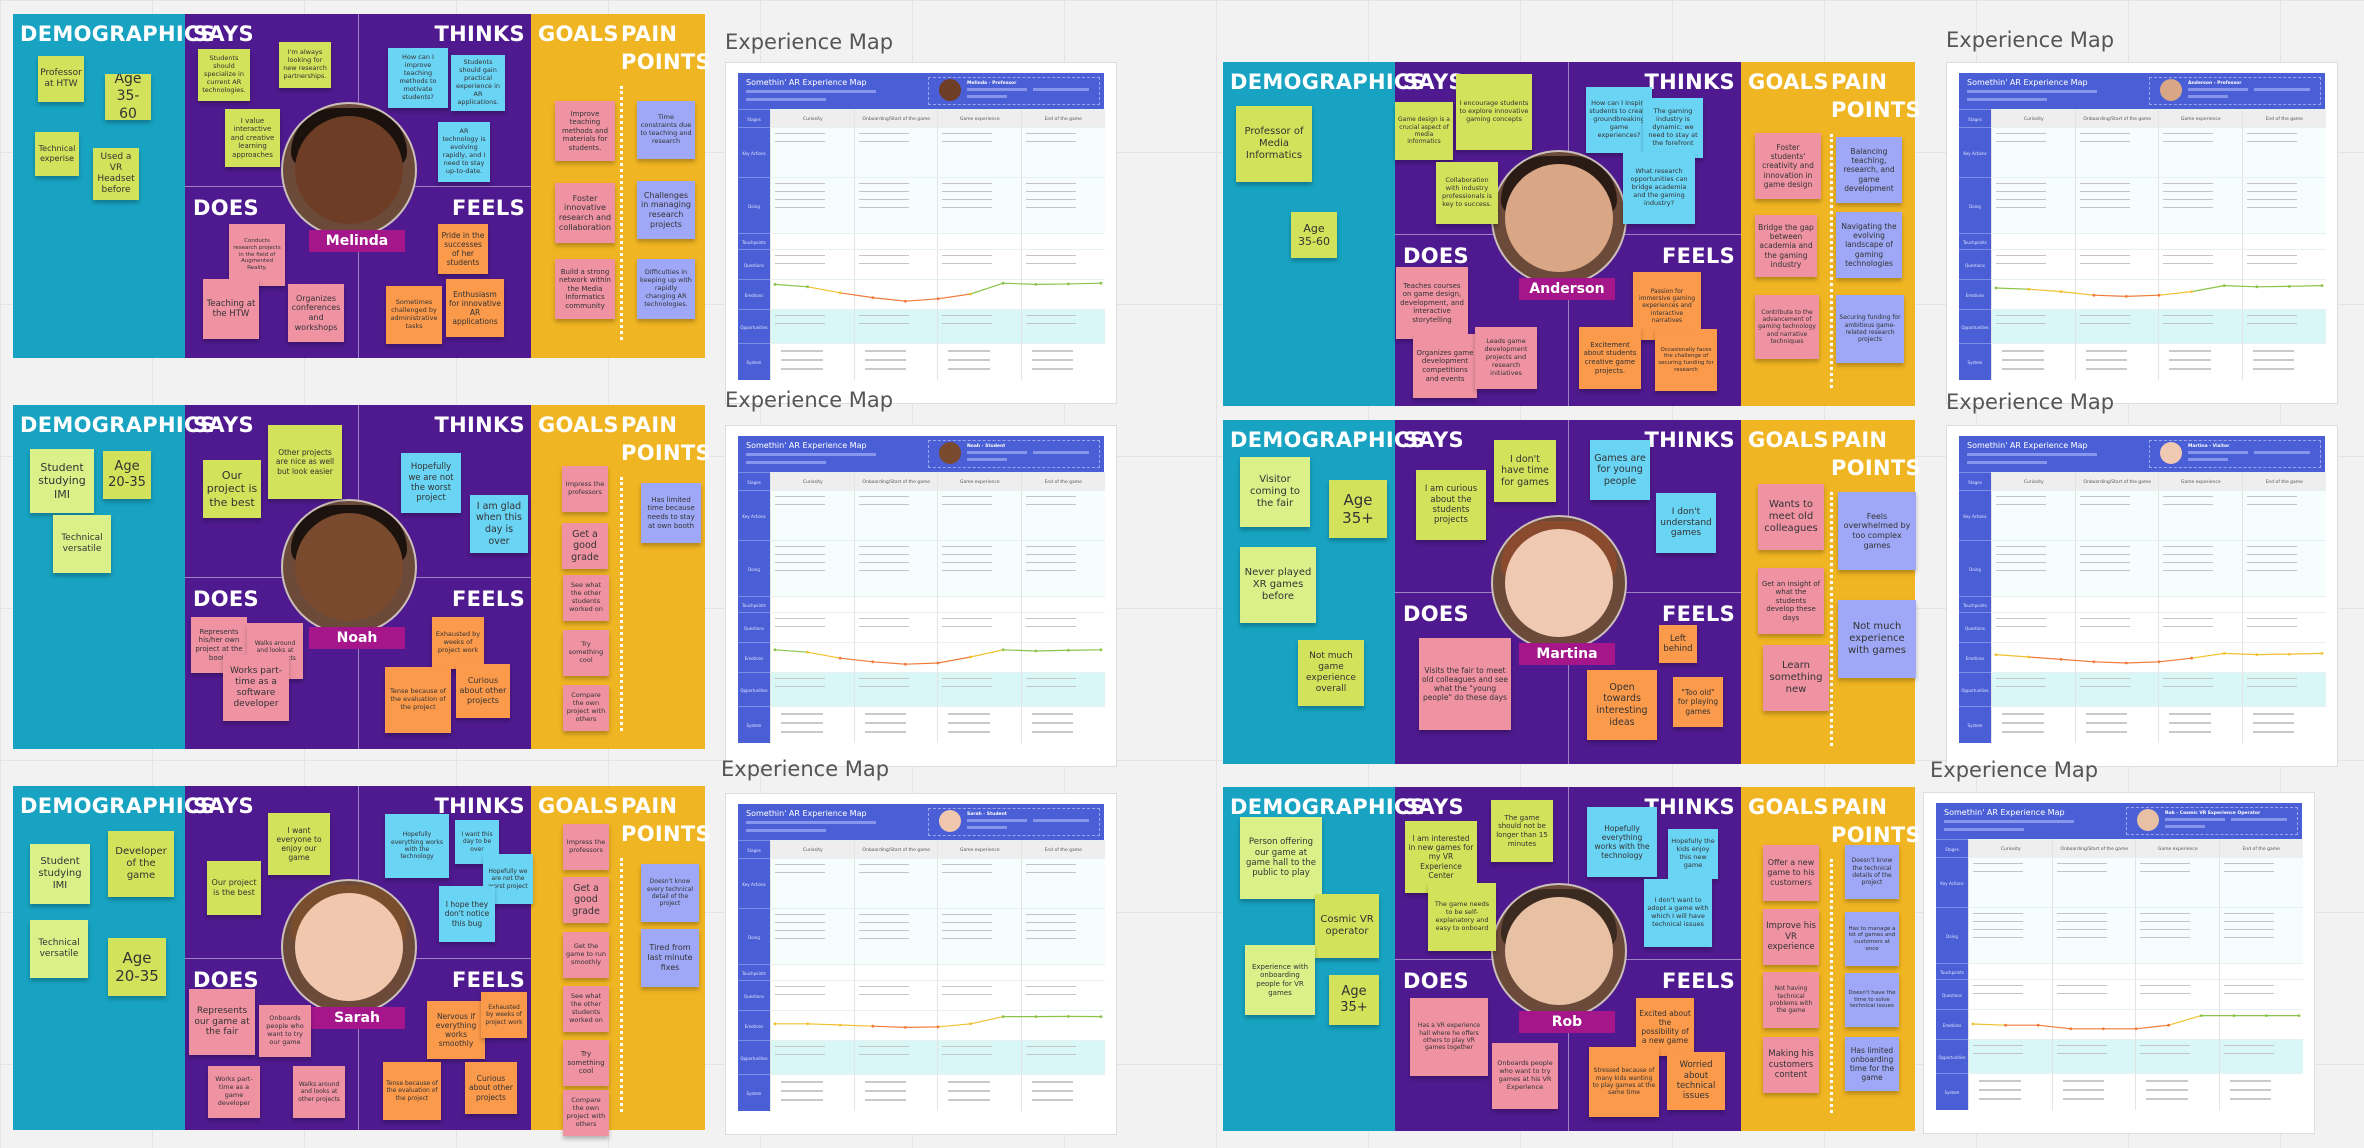 This screenshot has width=2364, height=1148. What do you see at coordinates (61, 79) in the screenshot?
I see `sticky-note-demographics: Professor at HTW` at bounding box center [61, 79].